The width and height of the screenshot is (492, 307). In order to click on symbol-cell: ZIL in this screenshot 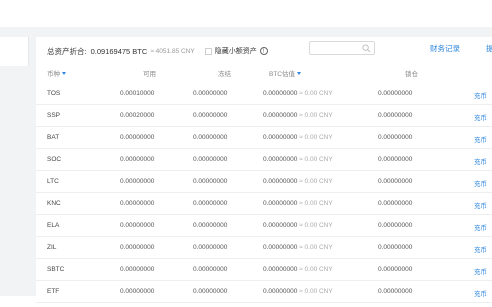, I will do `click(52, 247)`.